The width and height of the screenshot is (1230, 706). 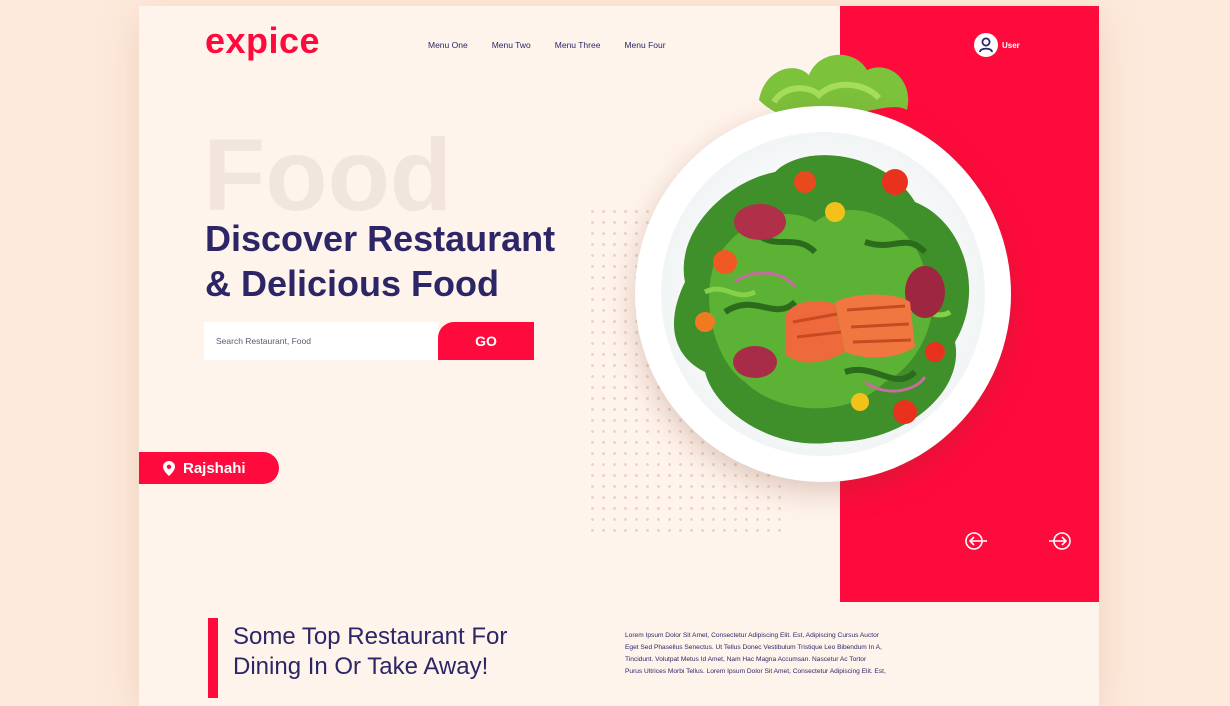 I want to click on section-title-line-1: Some Top Restaurant For, so click(x=370, y=636).